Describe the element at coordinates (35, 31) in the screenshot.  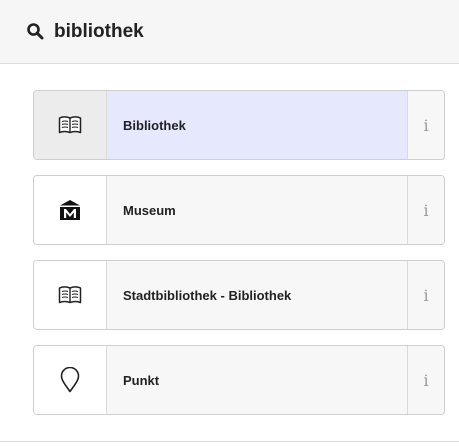
I see `search-icon` at that location.